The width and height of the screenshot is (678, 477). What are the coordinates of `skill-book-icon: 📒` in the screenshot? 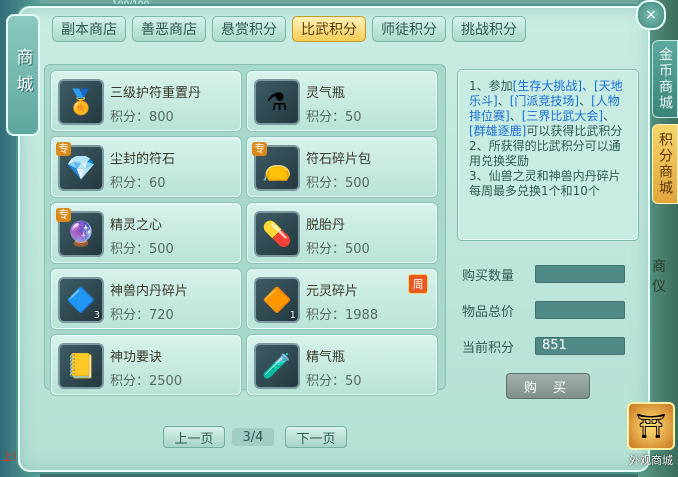 It's located at (81, 366).